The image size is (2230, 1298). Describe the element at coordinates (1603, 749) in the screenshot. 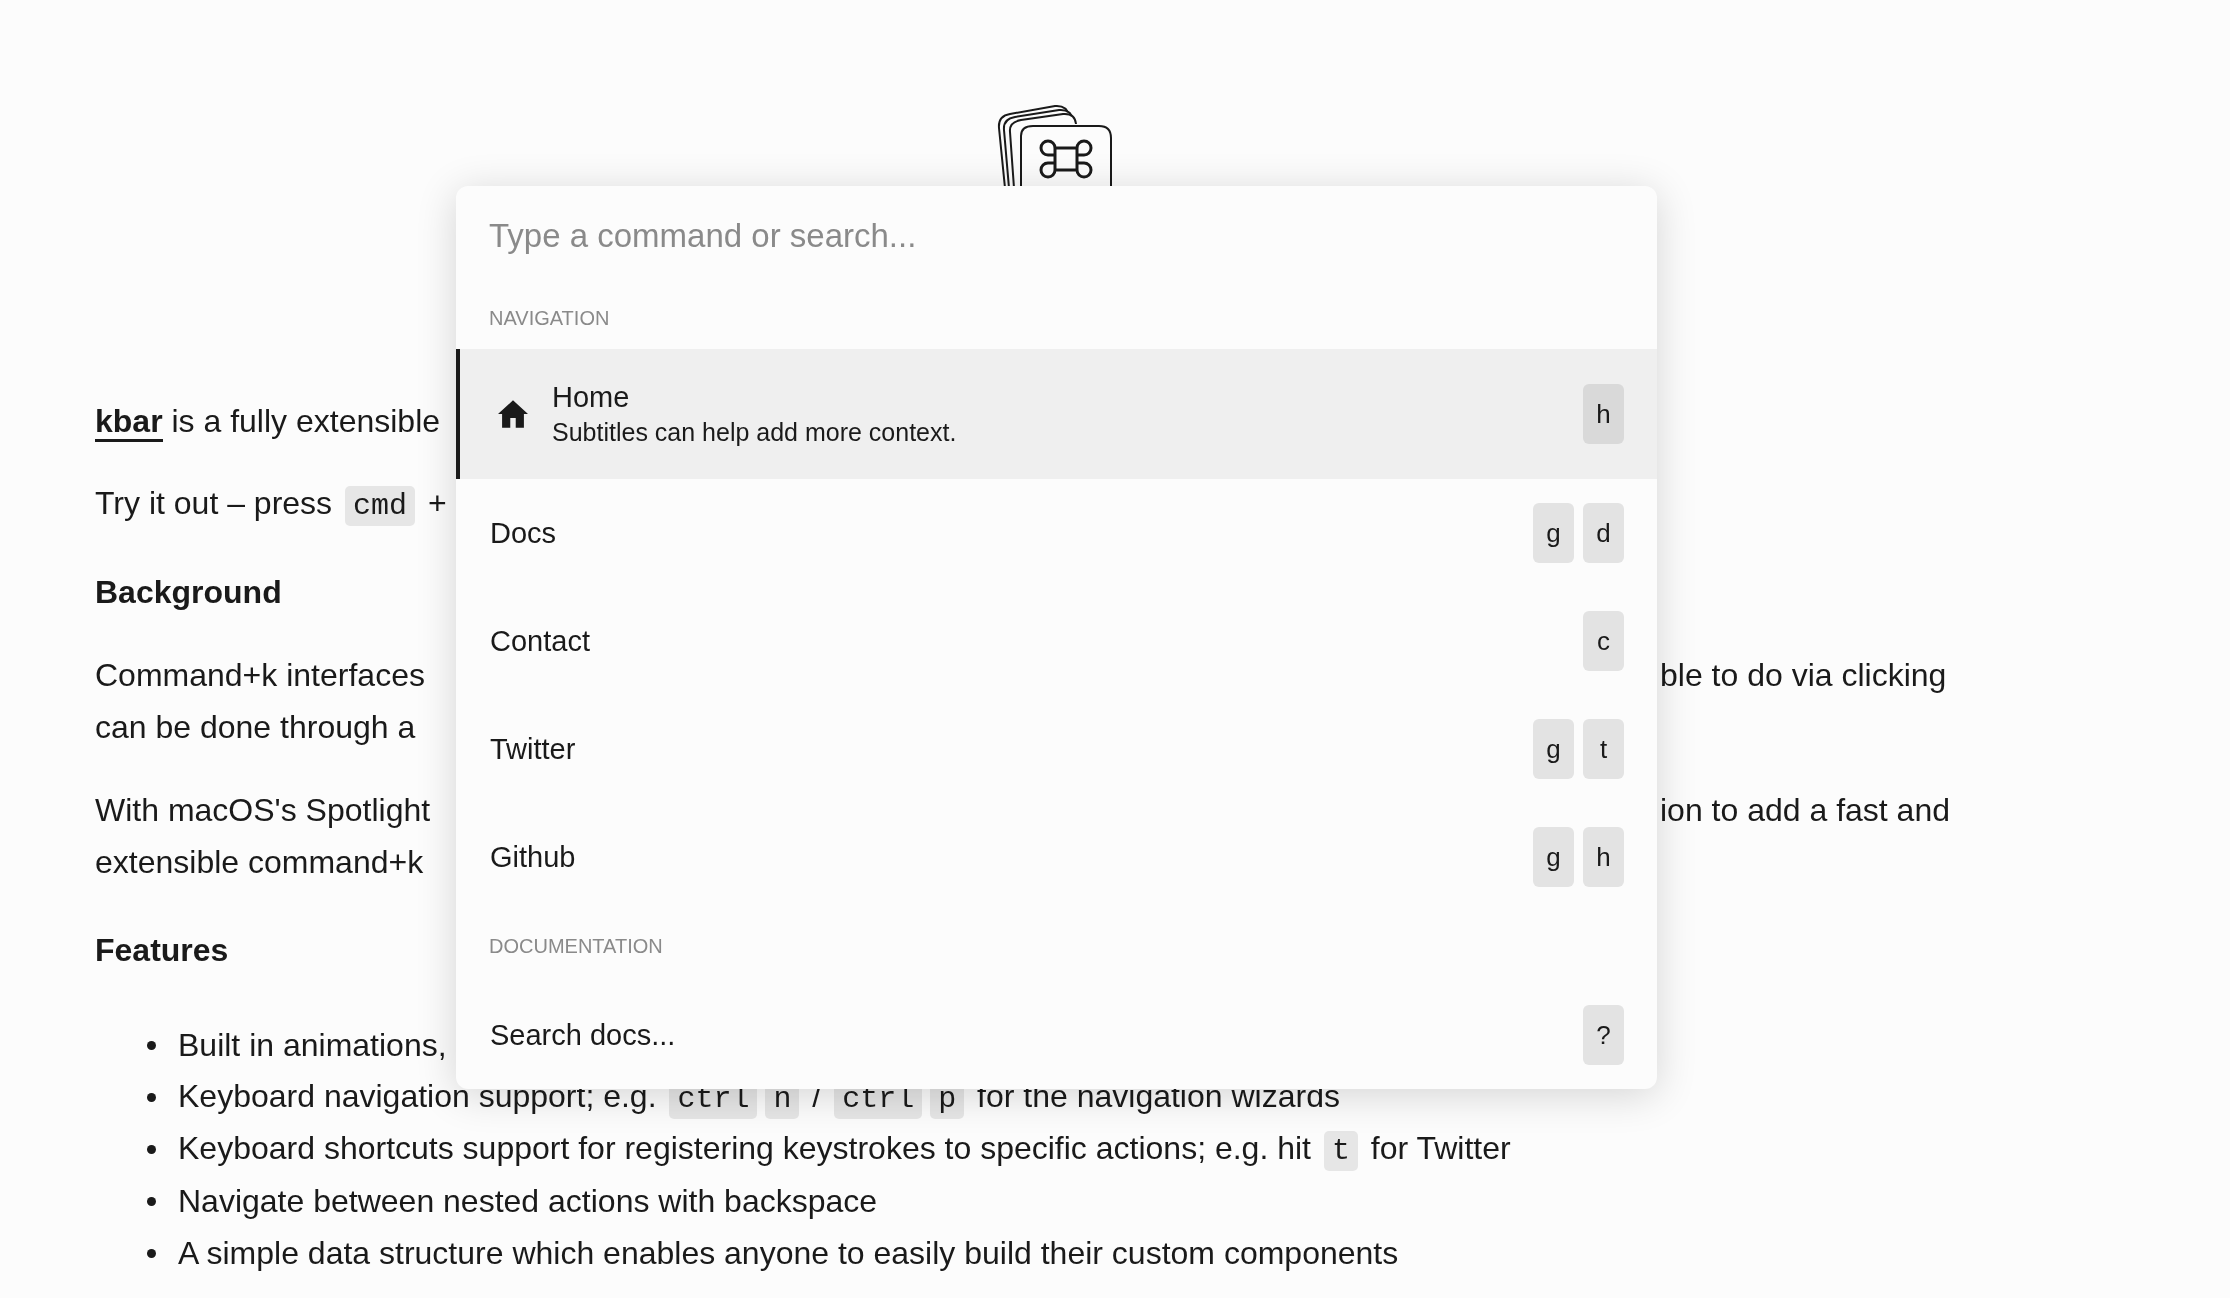

I see `shortcut-key: t` at that location.